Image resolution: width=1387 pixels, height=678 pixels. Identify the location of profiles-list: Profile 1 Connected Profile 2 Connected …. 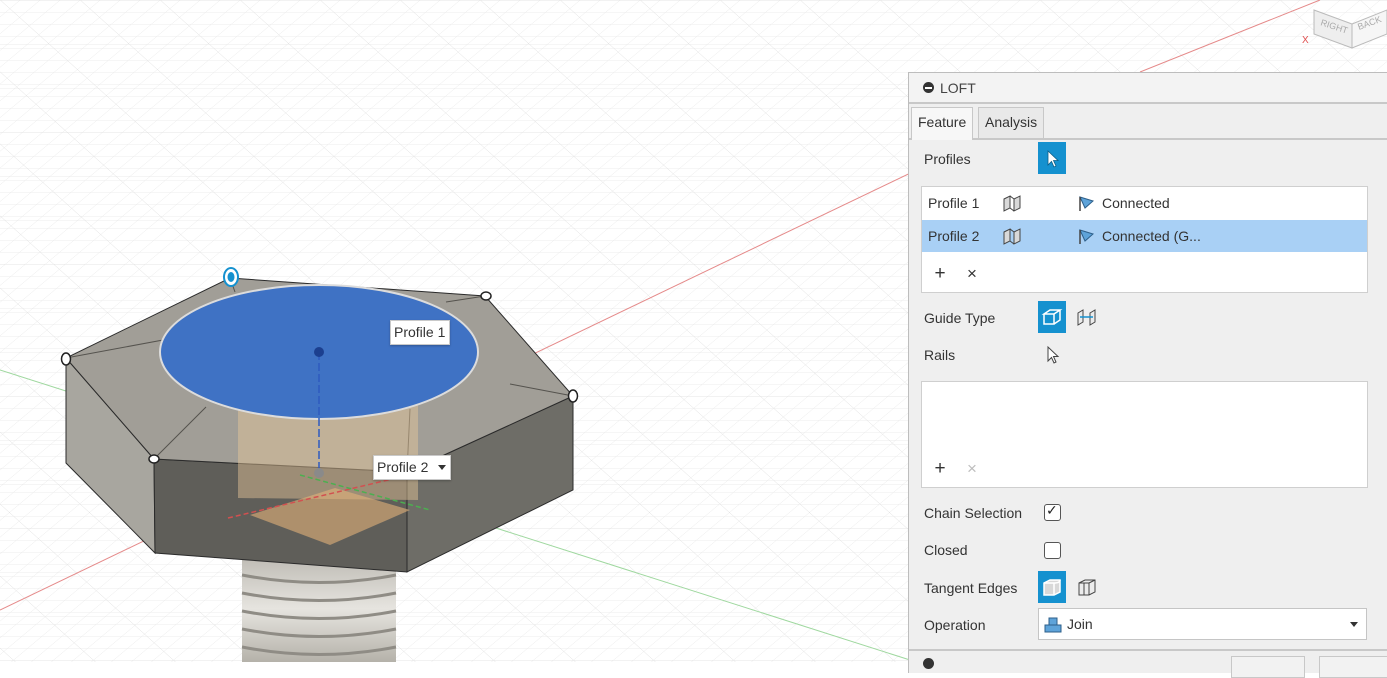
(1144, 239).